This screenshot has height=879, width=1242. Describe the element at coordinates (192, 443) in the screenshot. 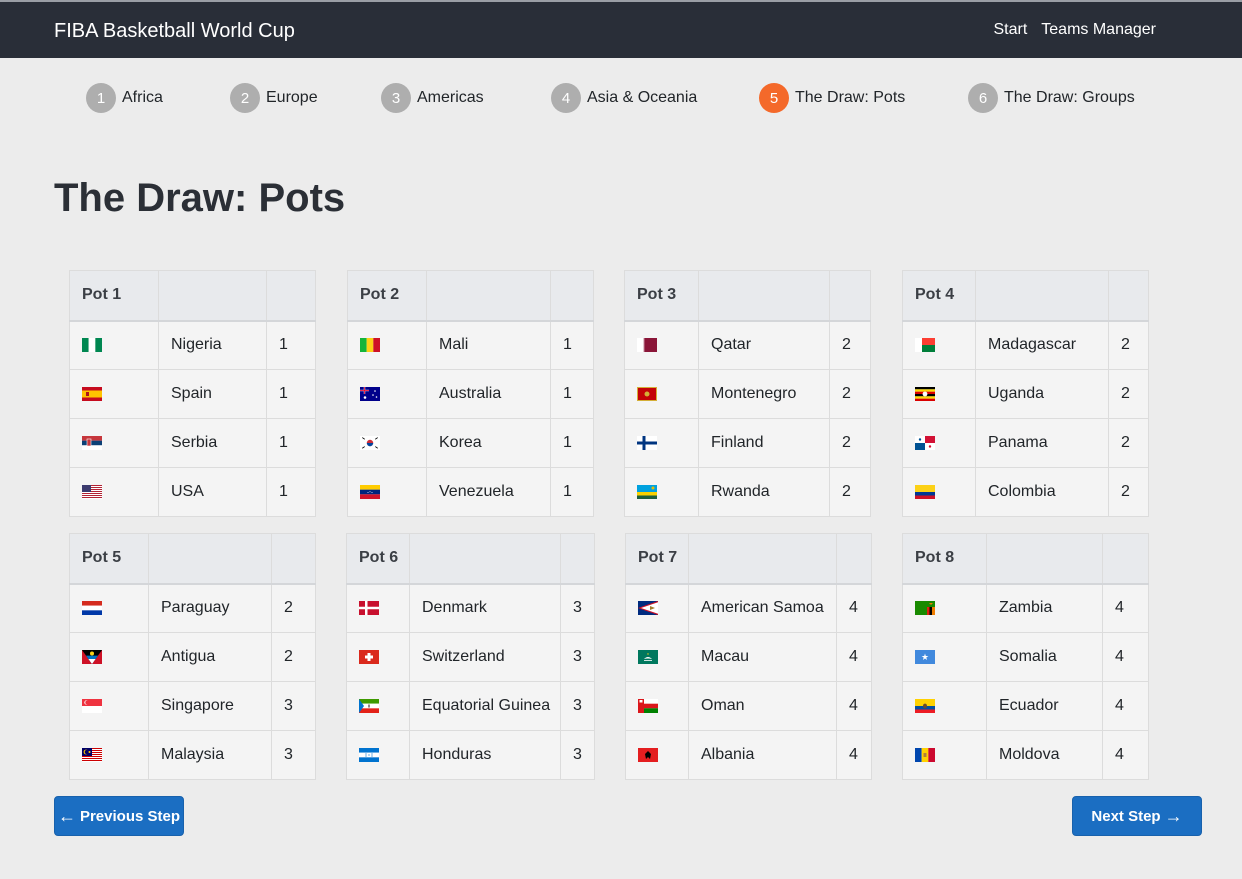

I see `table-row: Serbia 1` at that location.